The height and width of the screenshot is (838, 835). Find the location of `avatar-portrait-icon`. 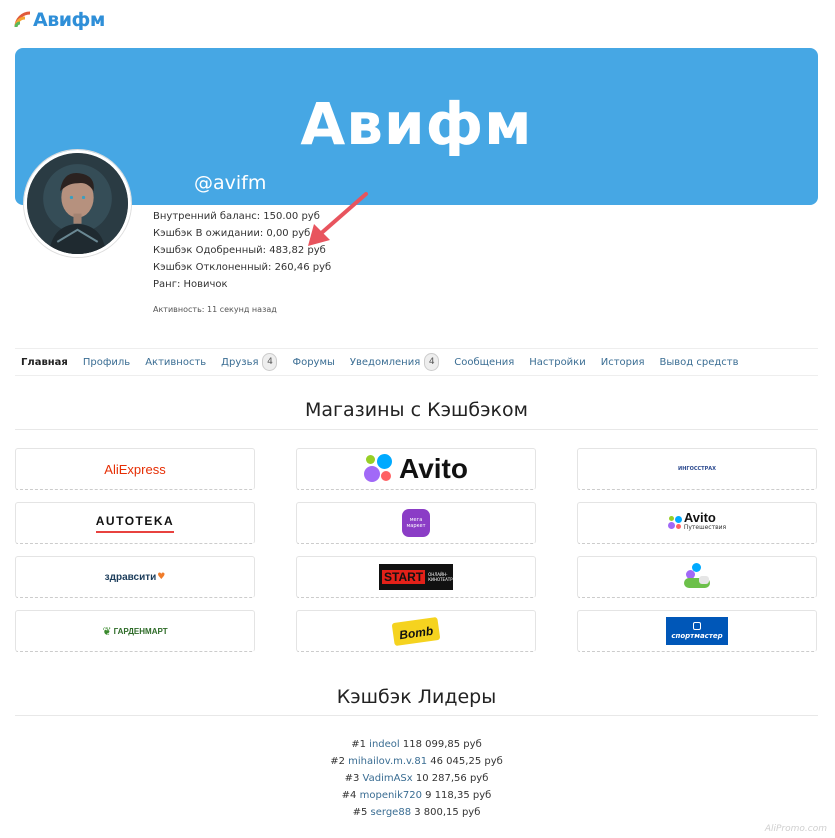

avatar-portrait-icon is located at coordinates (77, 203).